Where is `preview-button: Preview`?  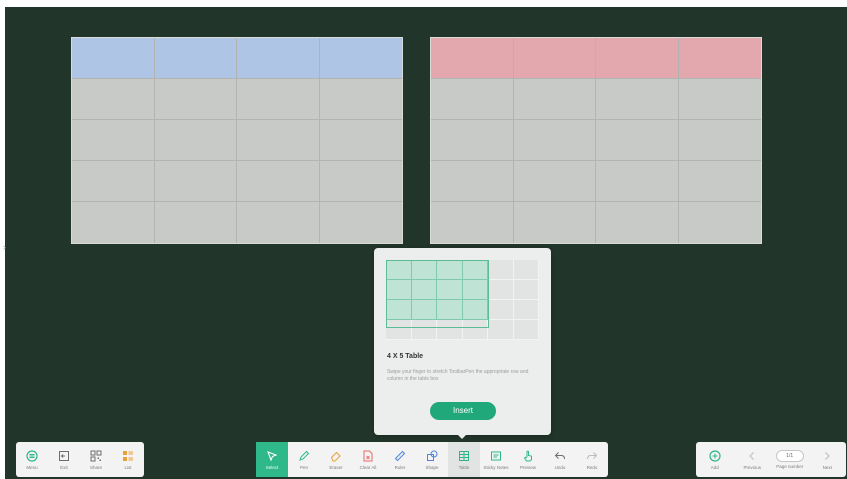
preview-button: Preview is located at coordinates (528, 459).